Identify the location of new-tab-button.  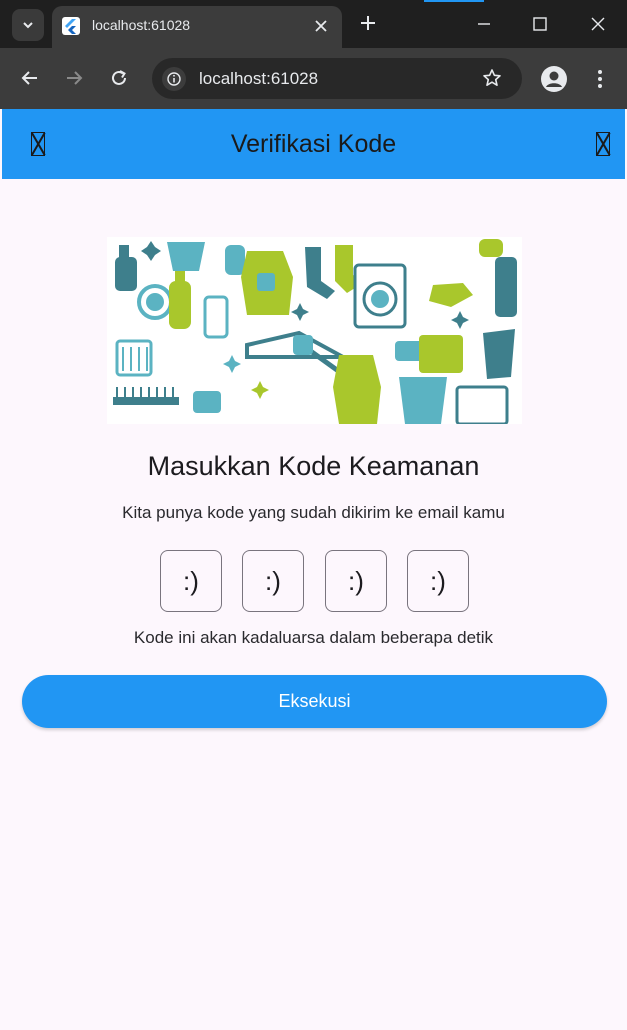
(368, 24).